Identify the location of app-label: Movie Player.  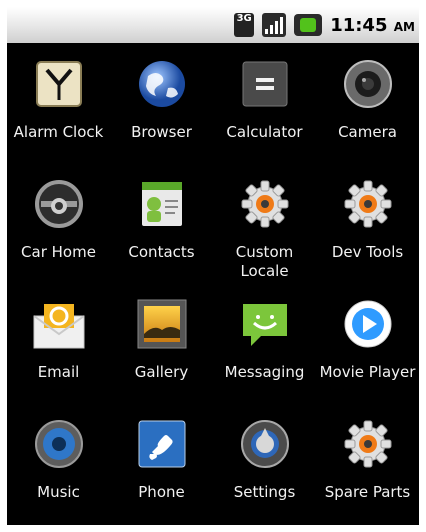
(367, 372).